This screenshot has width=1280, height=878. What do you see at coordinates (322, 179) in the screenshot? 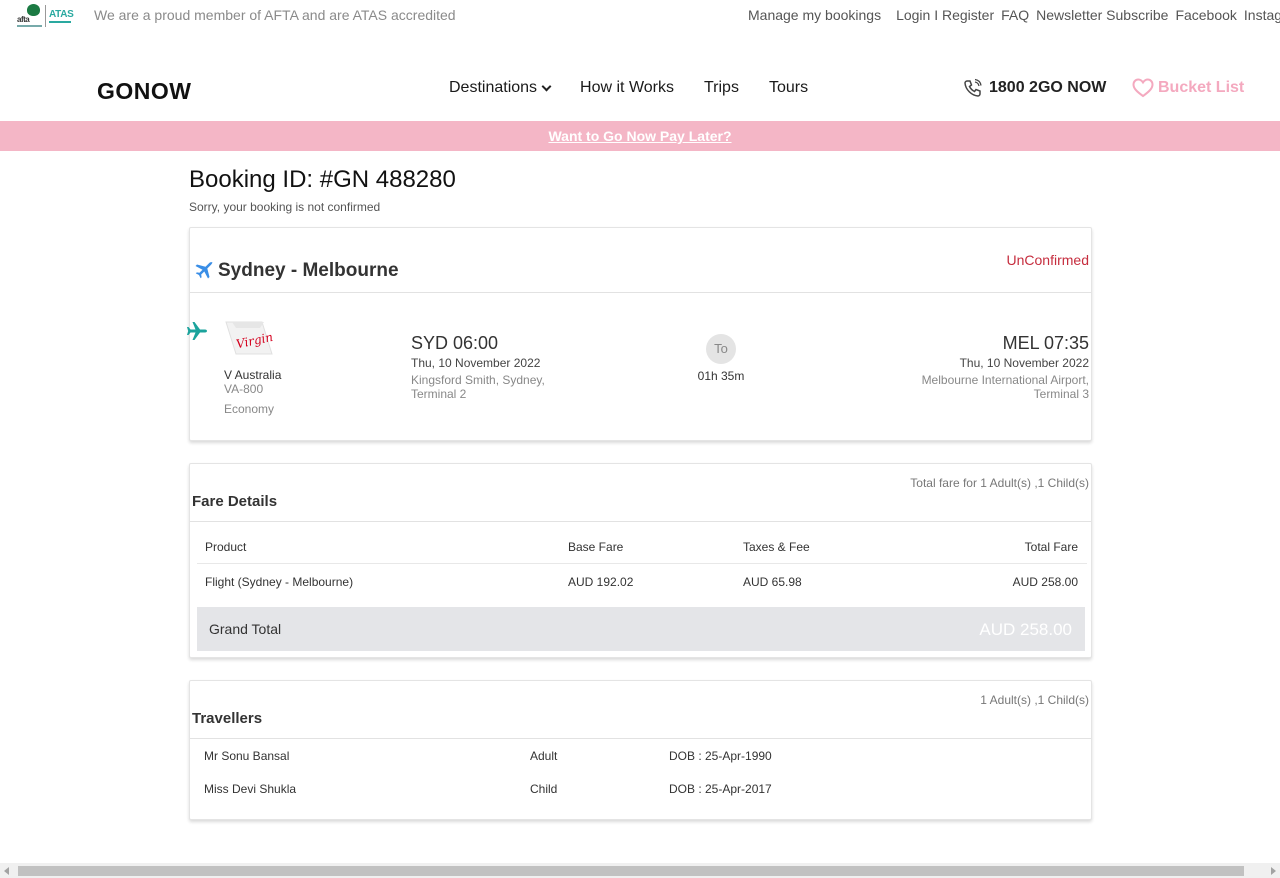
I see `booking-id-title: Booking ID: #GN 488280` at bounding box center [322, 179].